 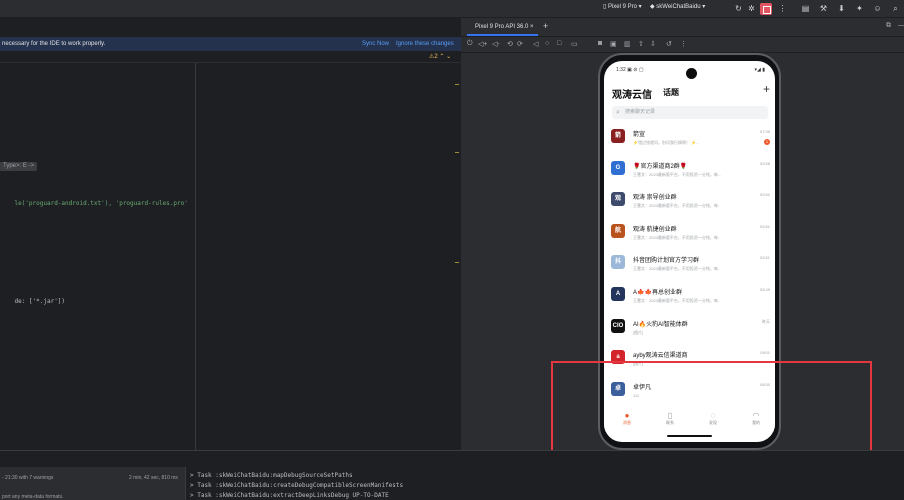 What do you see at coordinates (841, 8) in the screenshot?
I see `sdk-manager-icon: ⬇` at bounding box center [841, 8].